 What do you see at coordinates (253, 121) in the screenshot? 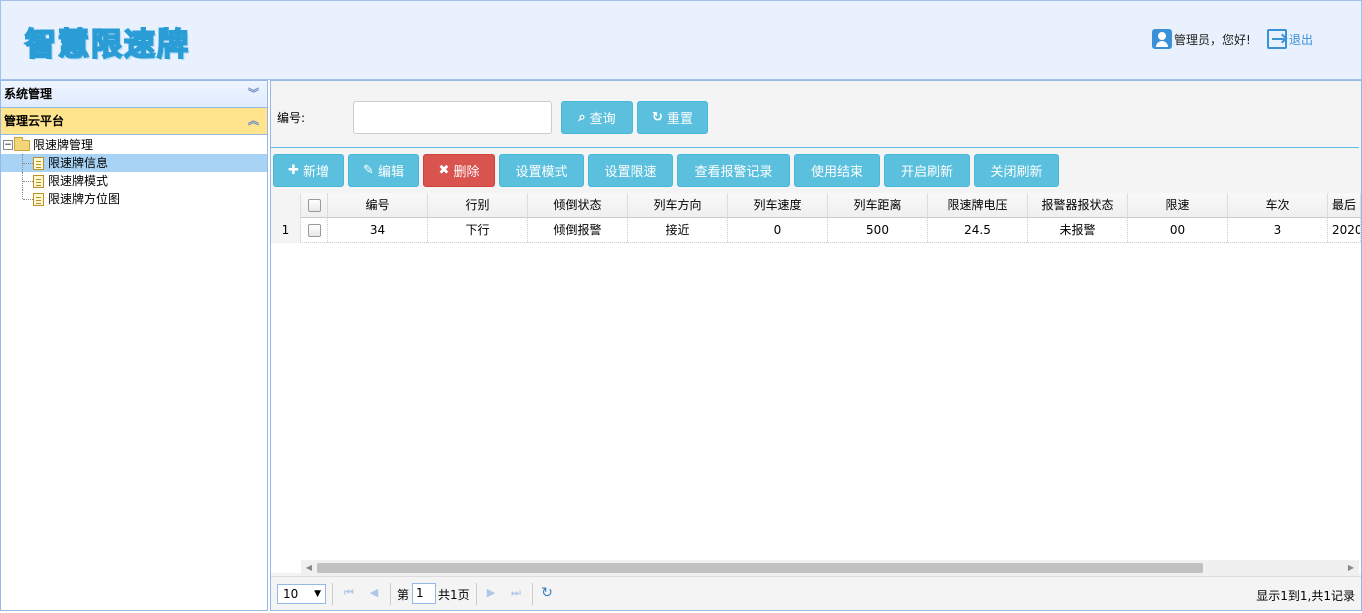
I see `collapse-chevron-icon: ︽` at bounding box center [253, 121].